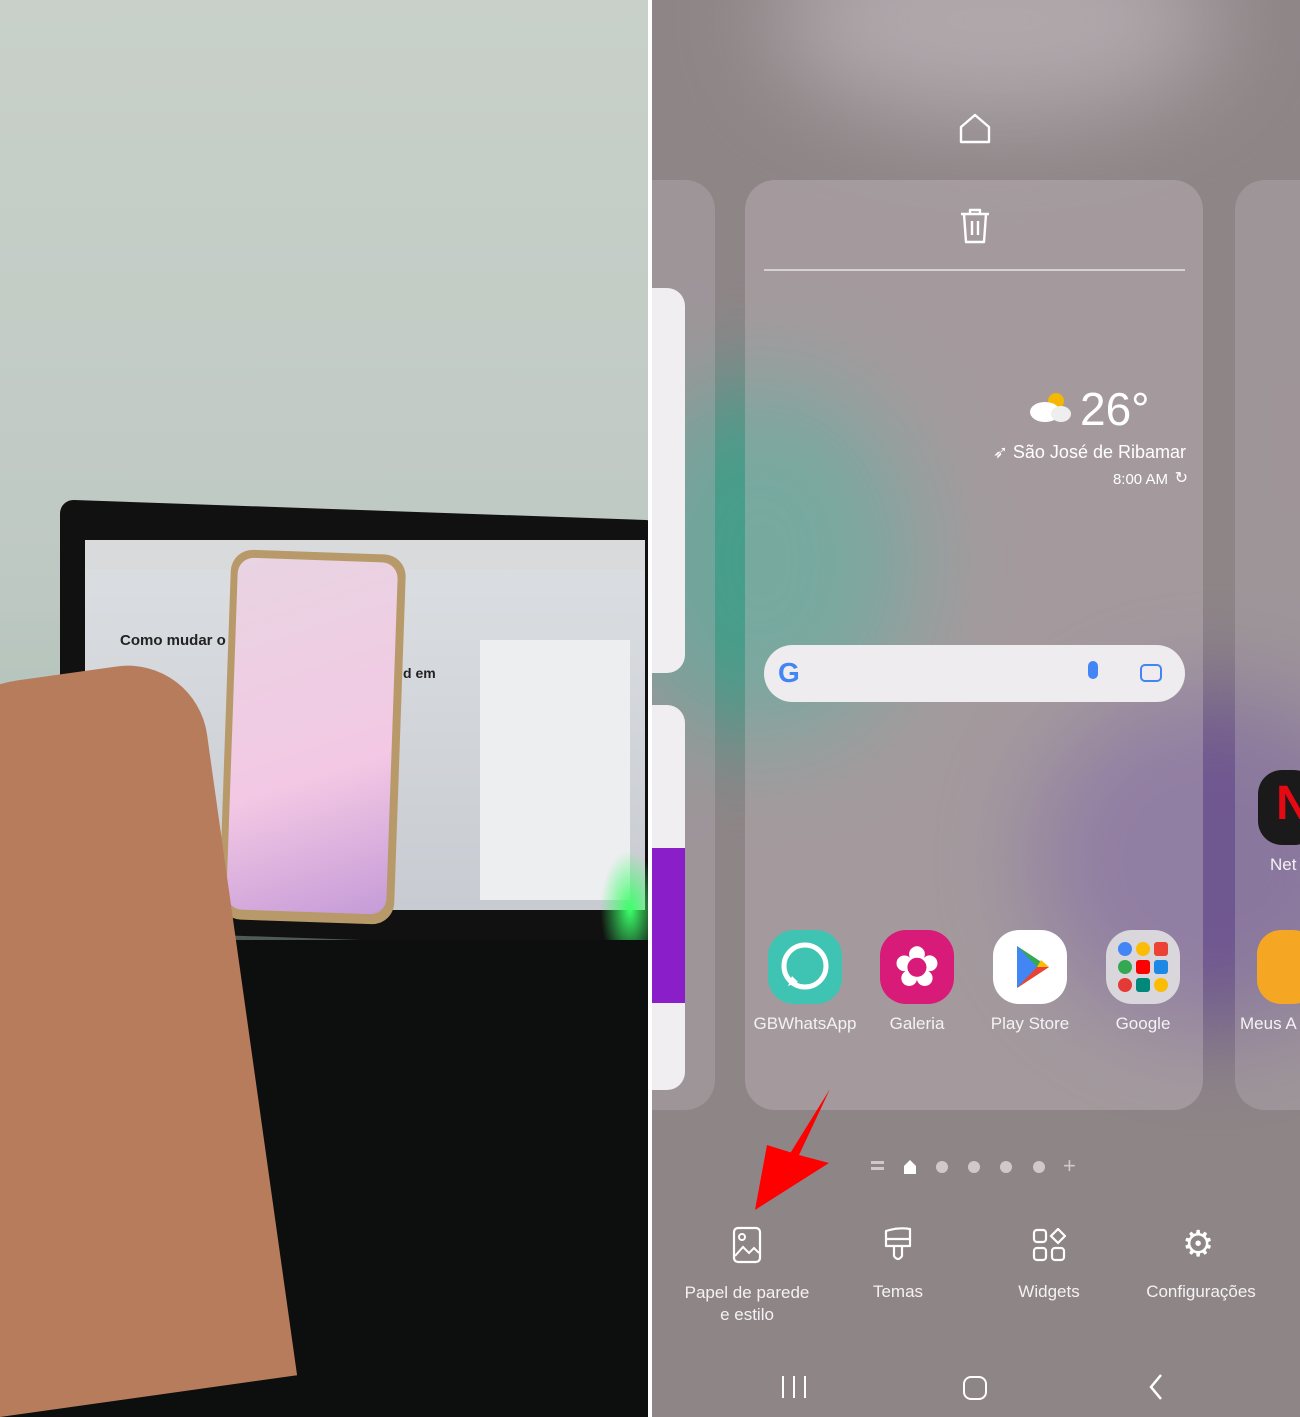 This screenshot has width=1300, height=1417. Describe the element at coordinates (668, 480) in the screenshot. I see `left-page-content` at that location.